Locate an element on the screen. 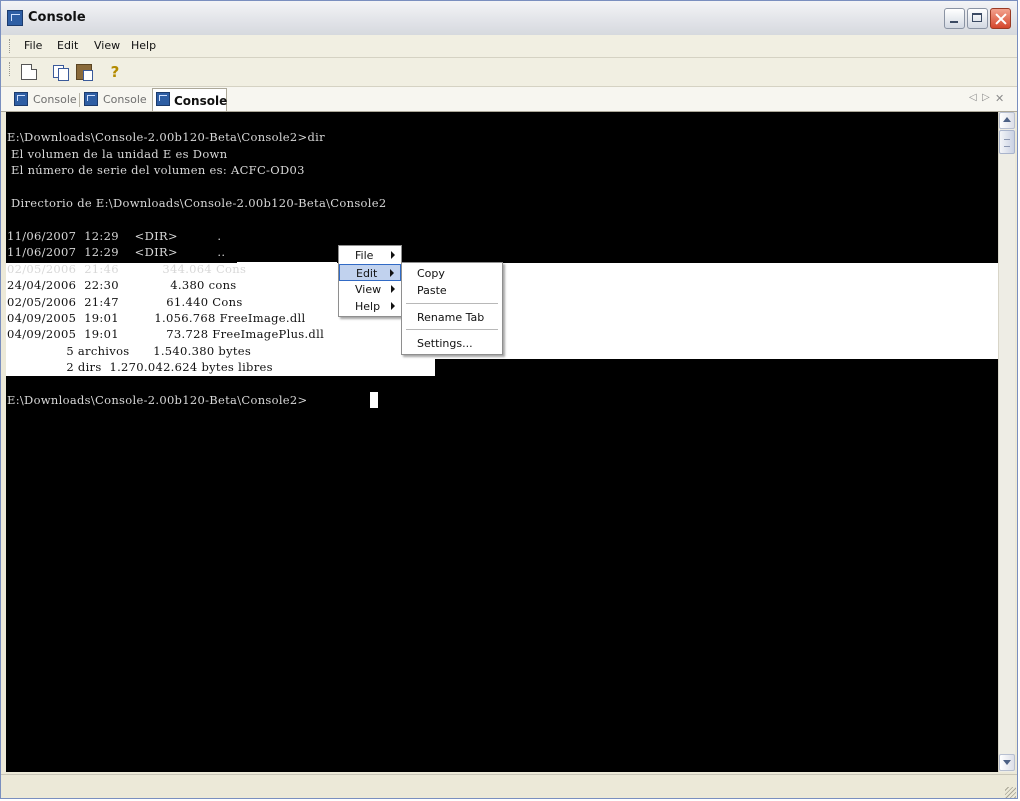  context-menu: File Edit View Help is located at coordinates (370, 281).